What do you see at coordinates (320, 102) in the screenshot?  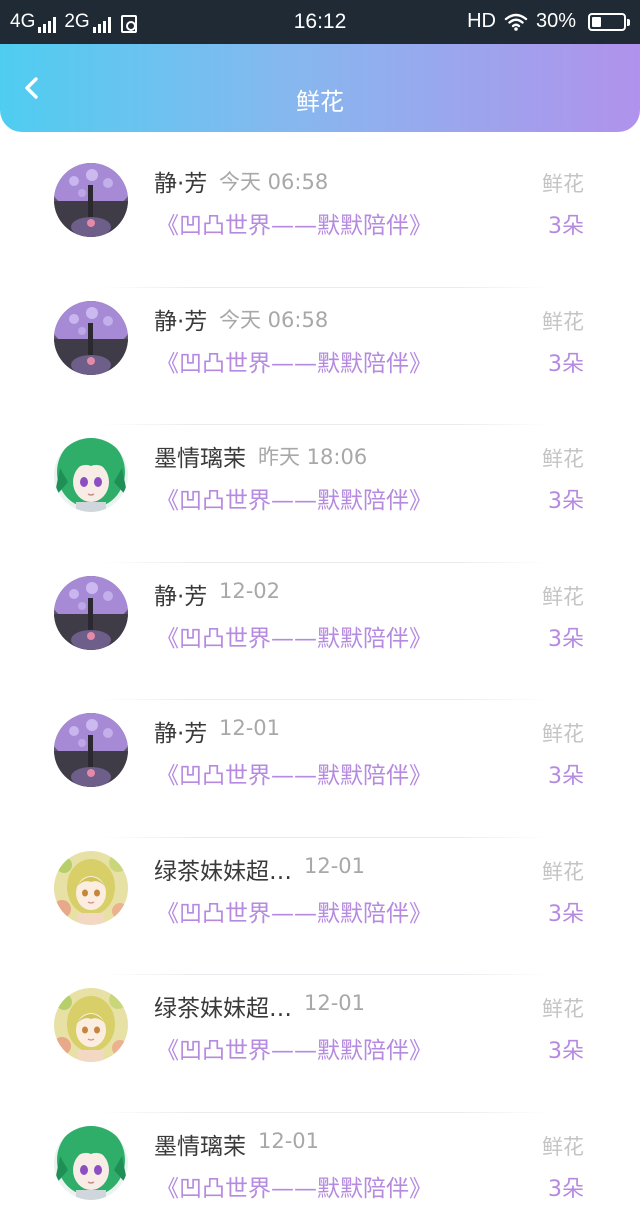 I see `page-title: 鲜花` at bounding box center [320, 102].